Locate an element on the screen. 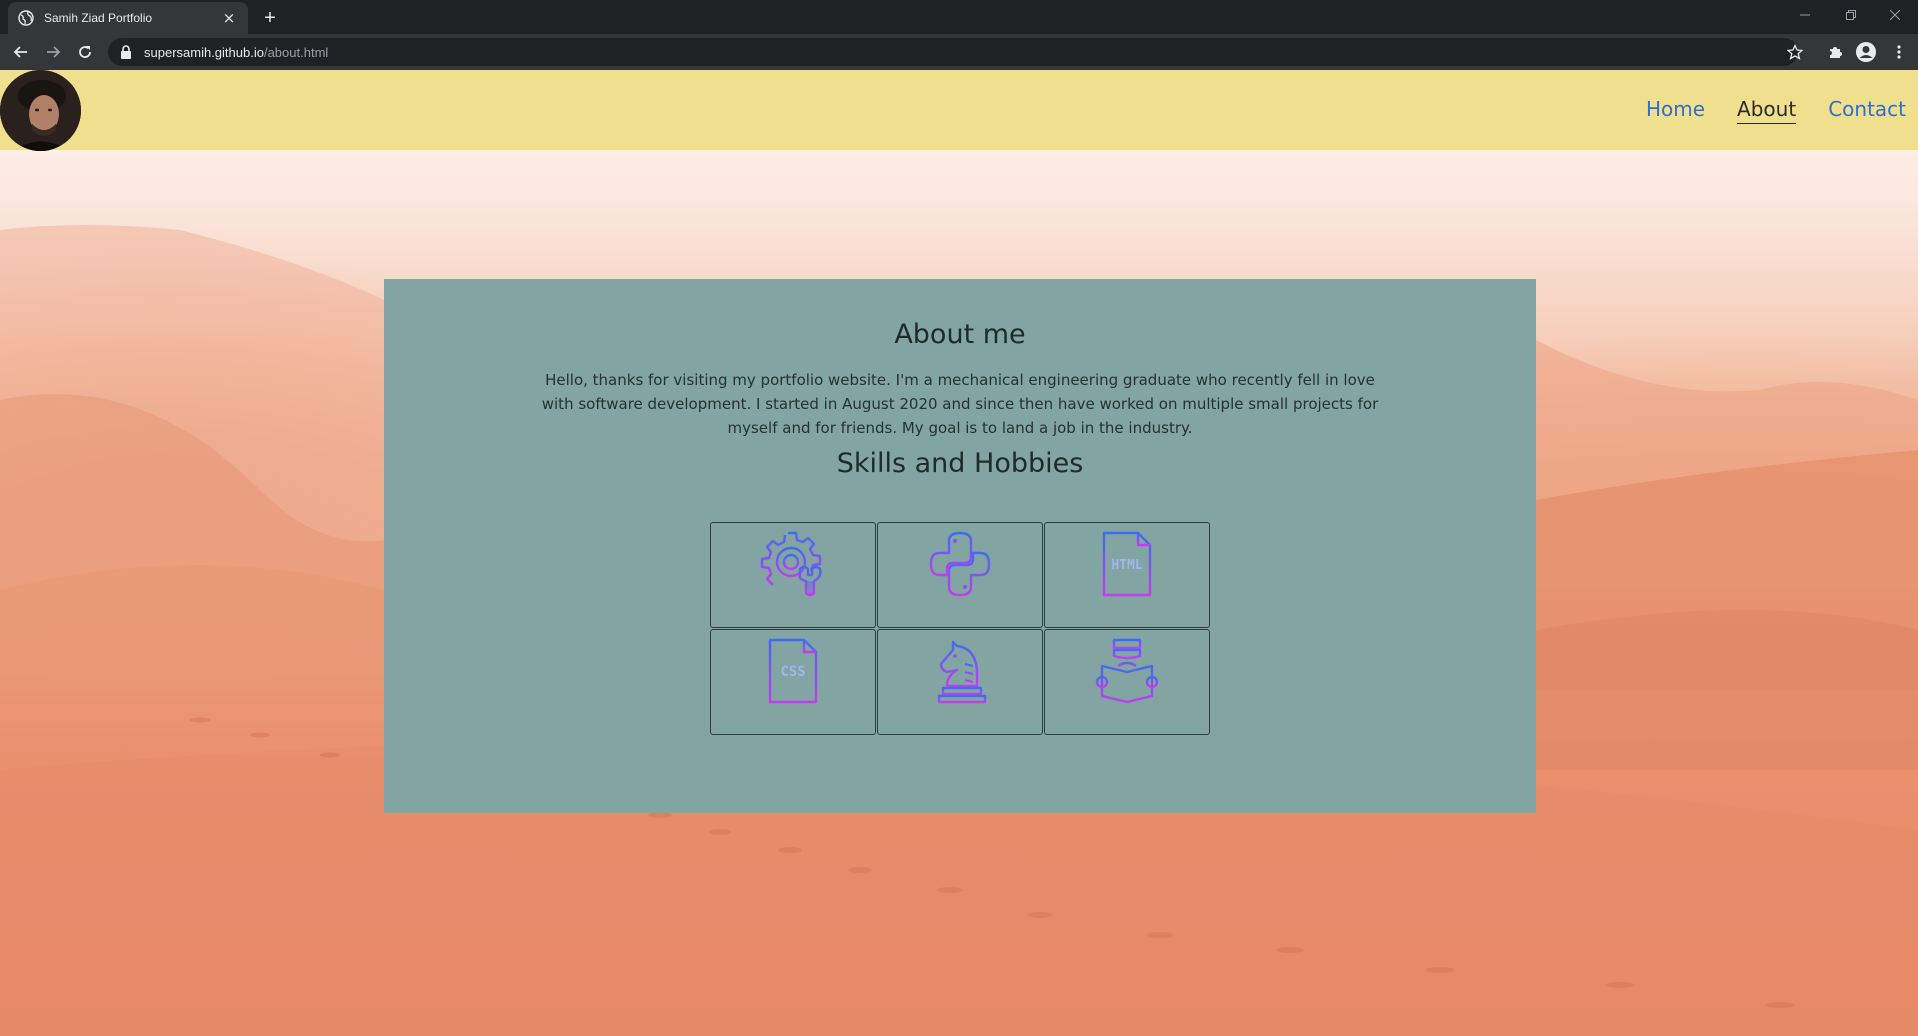 Image resolution: width=1918 pixels, height=1036 pixels. extensions-puzzle-icon is located at coordinates (1835, 52).